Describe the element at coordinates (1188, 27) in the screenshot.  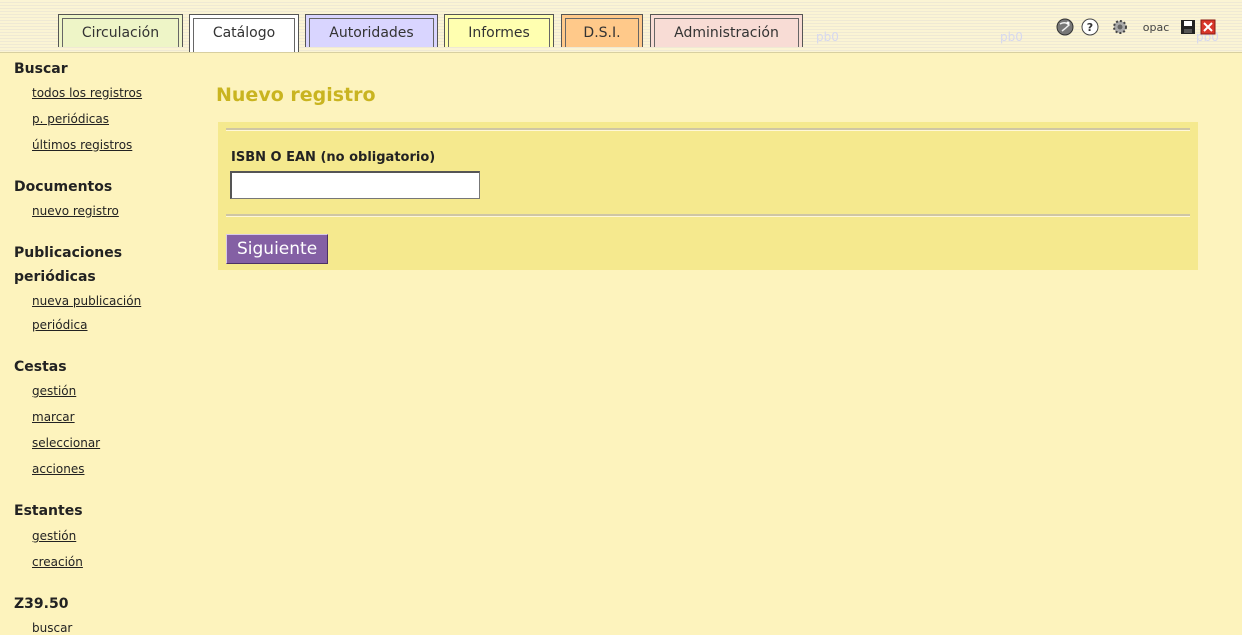
I see `save-icon` at that location.